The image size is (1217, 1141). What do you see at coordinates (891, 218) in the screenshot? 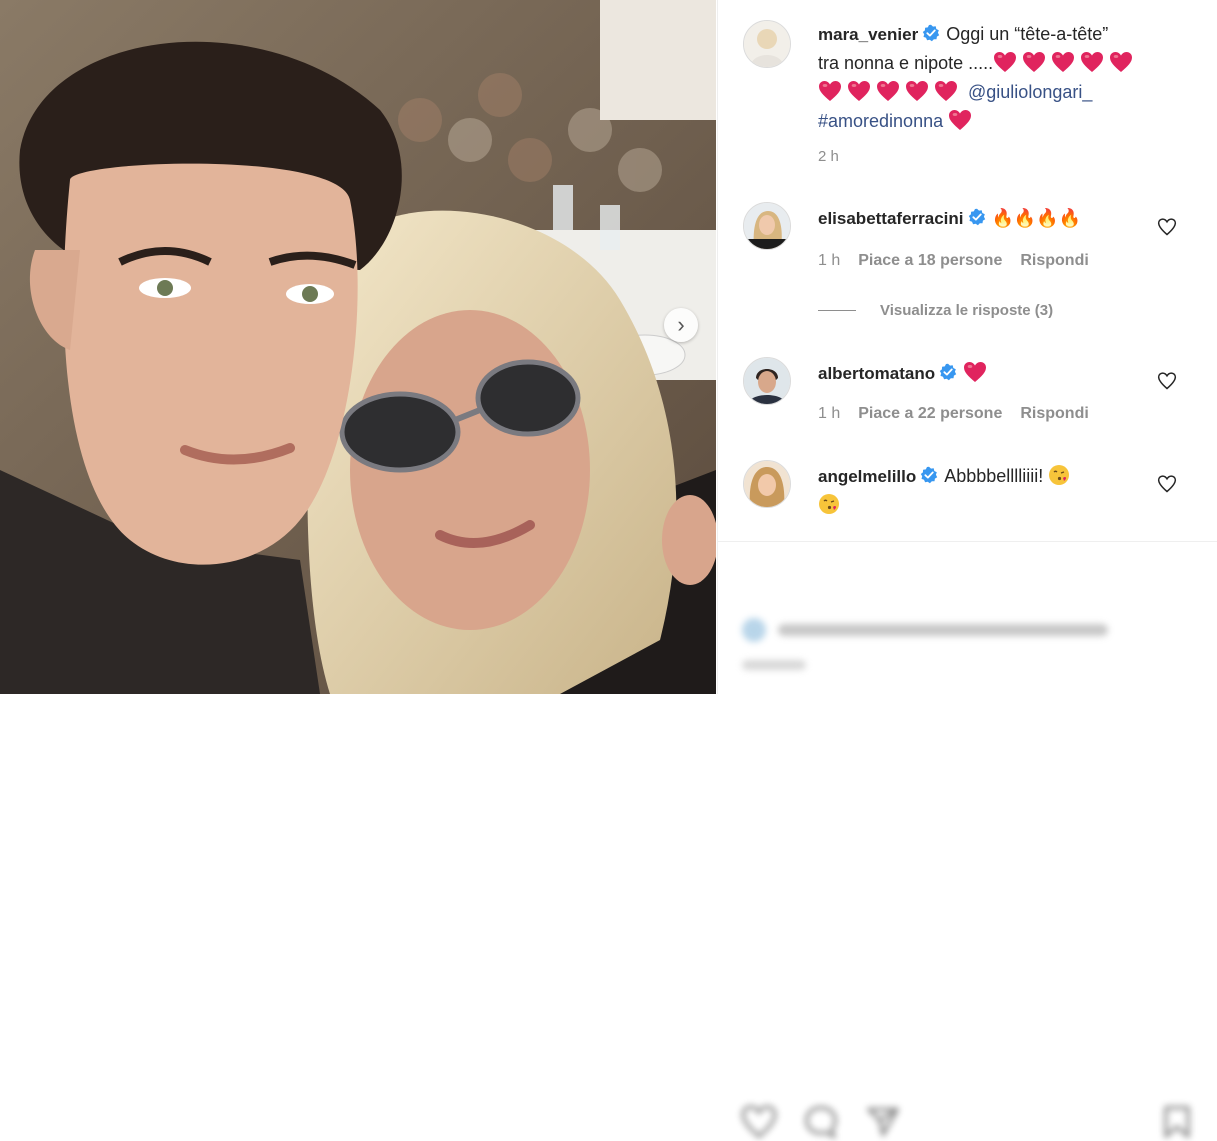
I see `commenter-username: elisabettaferracini` at bounding box center [891, 218].